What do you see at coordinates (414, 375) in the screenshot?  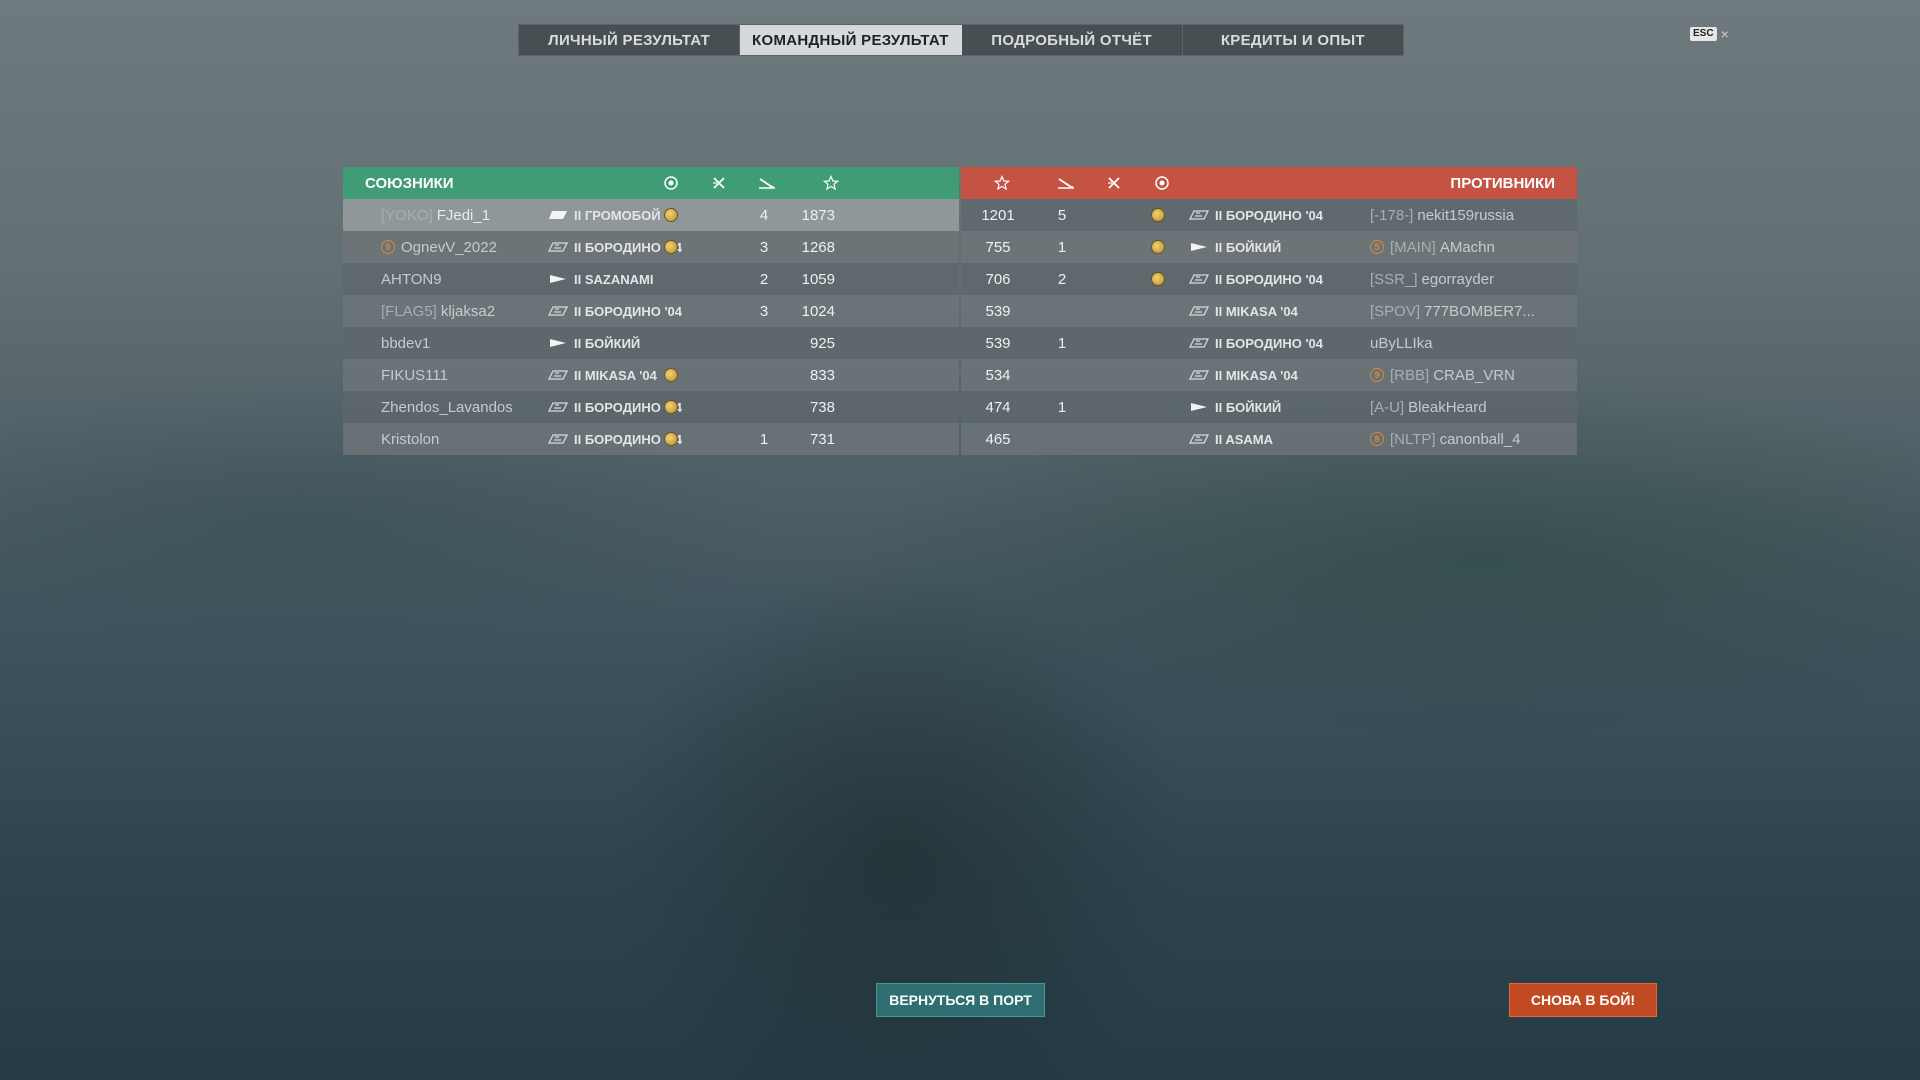 I see `player-name: FIKUS111` at bounding box center [414, 375].